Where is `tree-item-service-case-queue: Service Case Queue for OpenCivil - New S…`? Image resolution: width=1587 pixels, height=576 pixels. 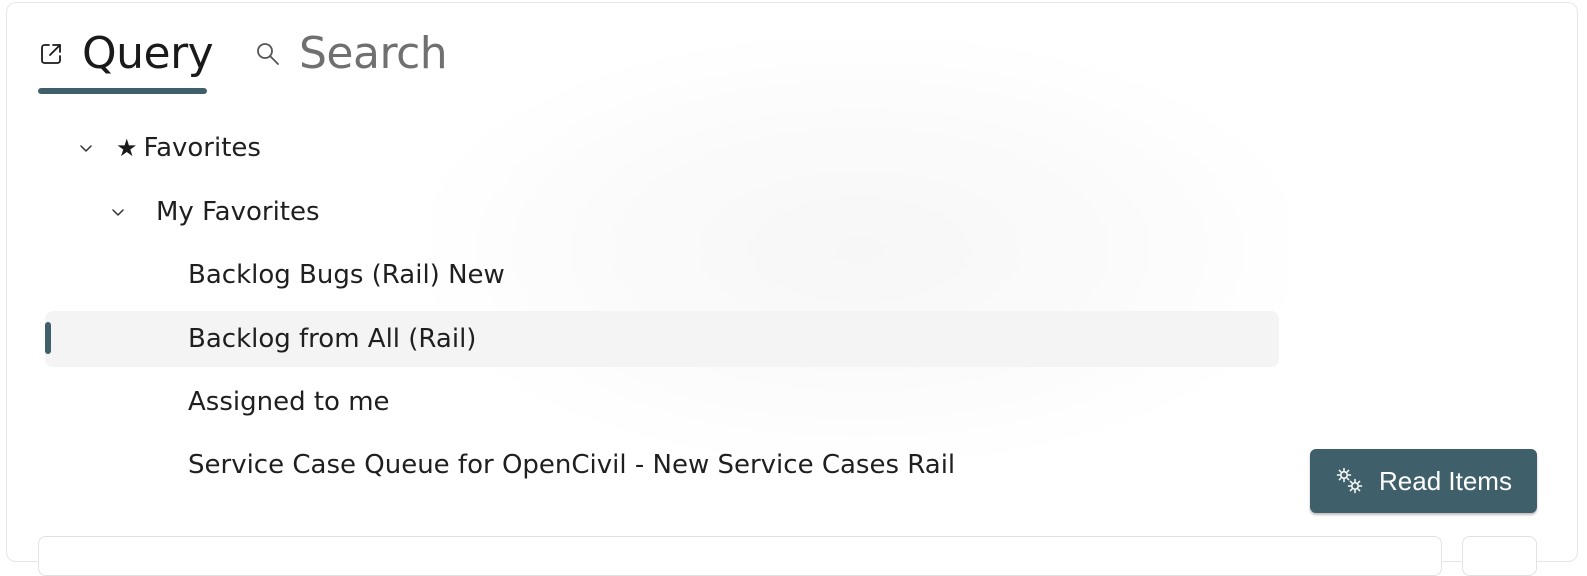
tree-item-service-case-queue: Service Case Queue for OpenCivil - New S… is located at coordinates (571, 465).